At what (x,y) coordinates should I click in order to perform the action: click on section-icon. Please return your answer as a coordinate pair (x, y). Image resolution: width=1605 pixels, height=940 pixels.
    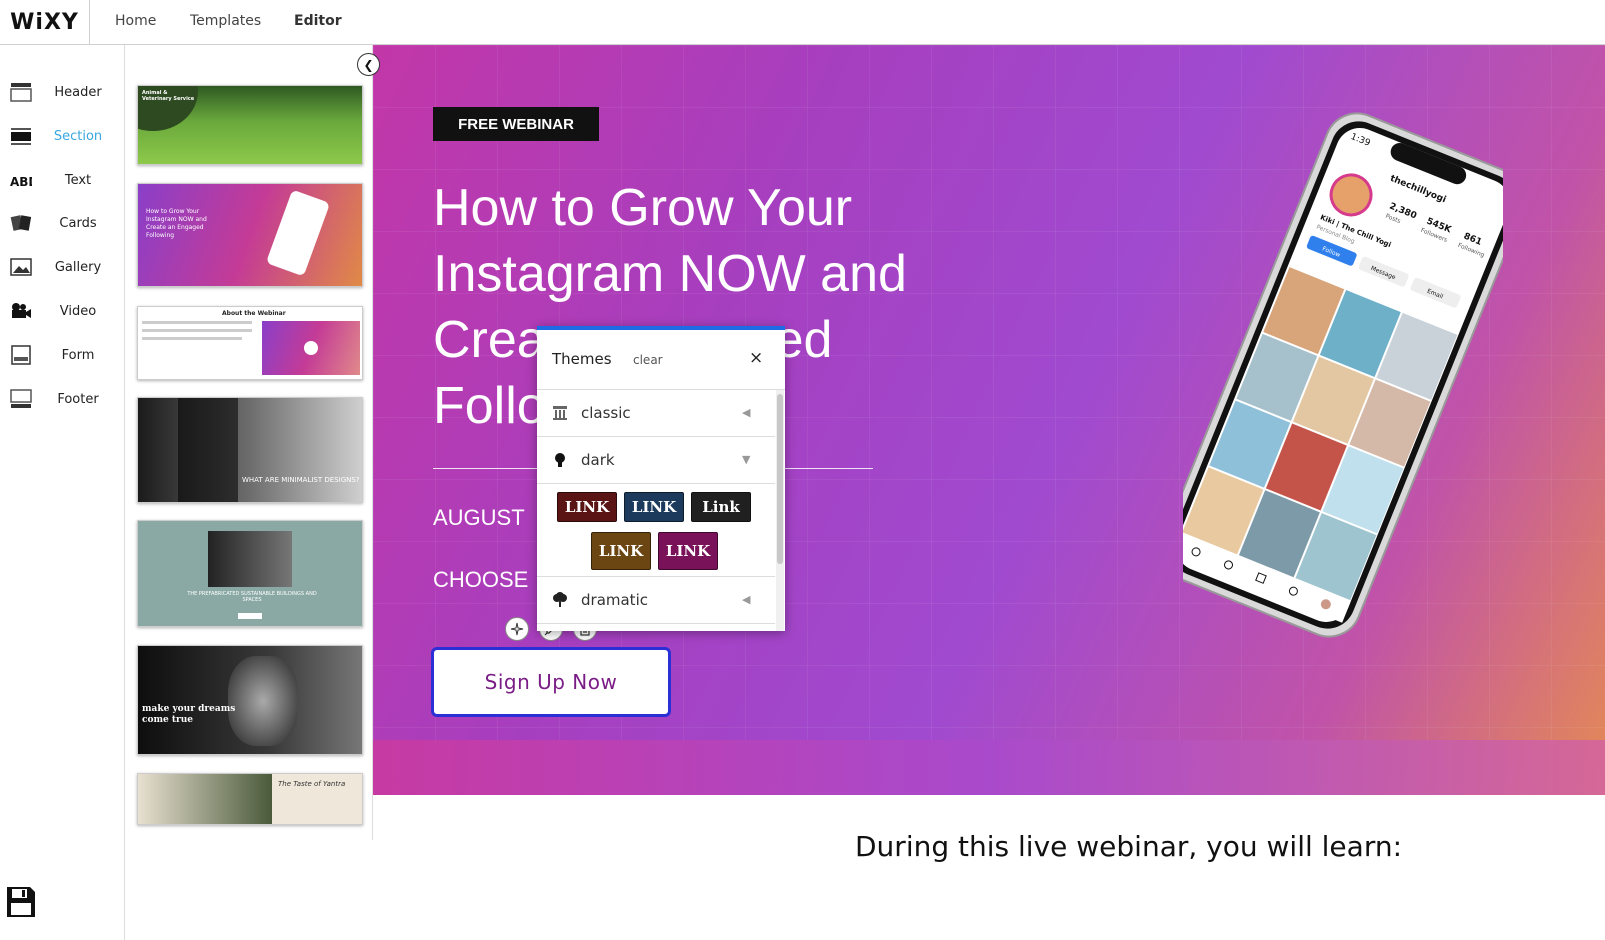
    Looking at the image, I should click on (21, 136).